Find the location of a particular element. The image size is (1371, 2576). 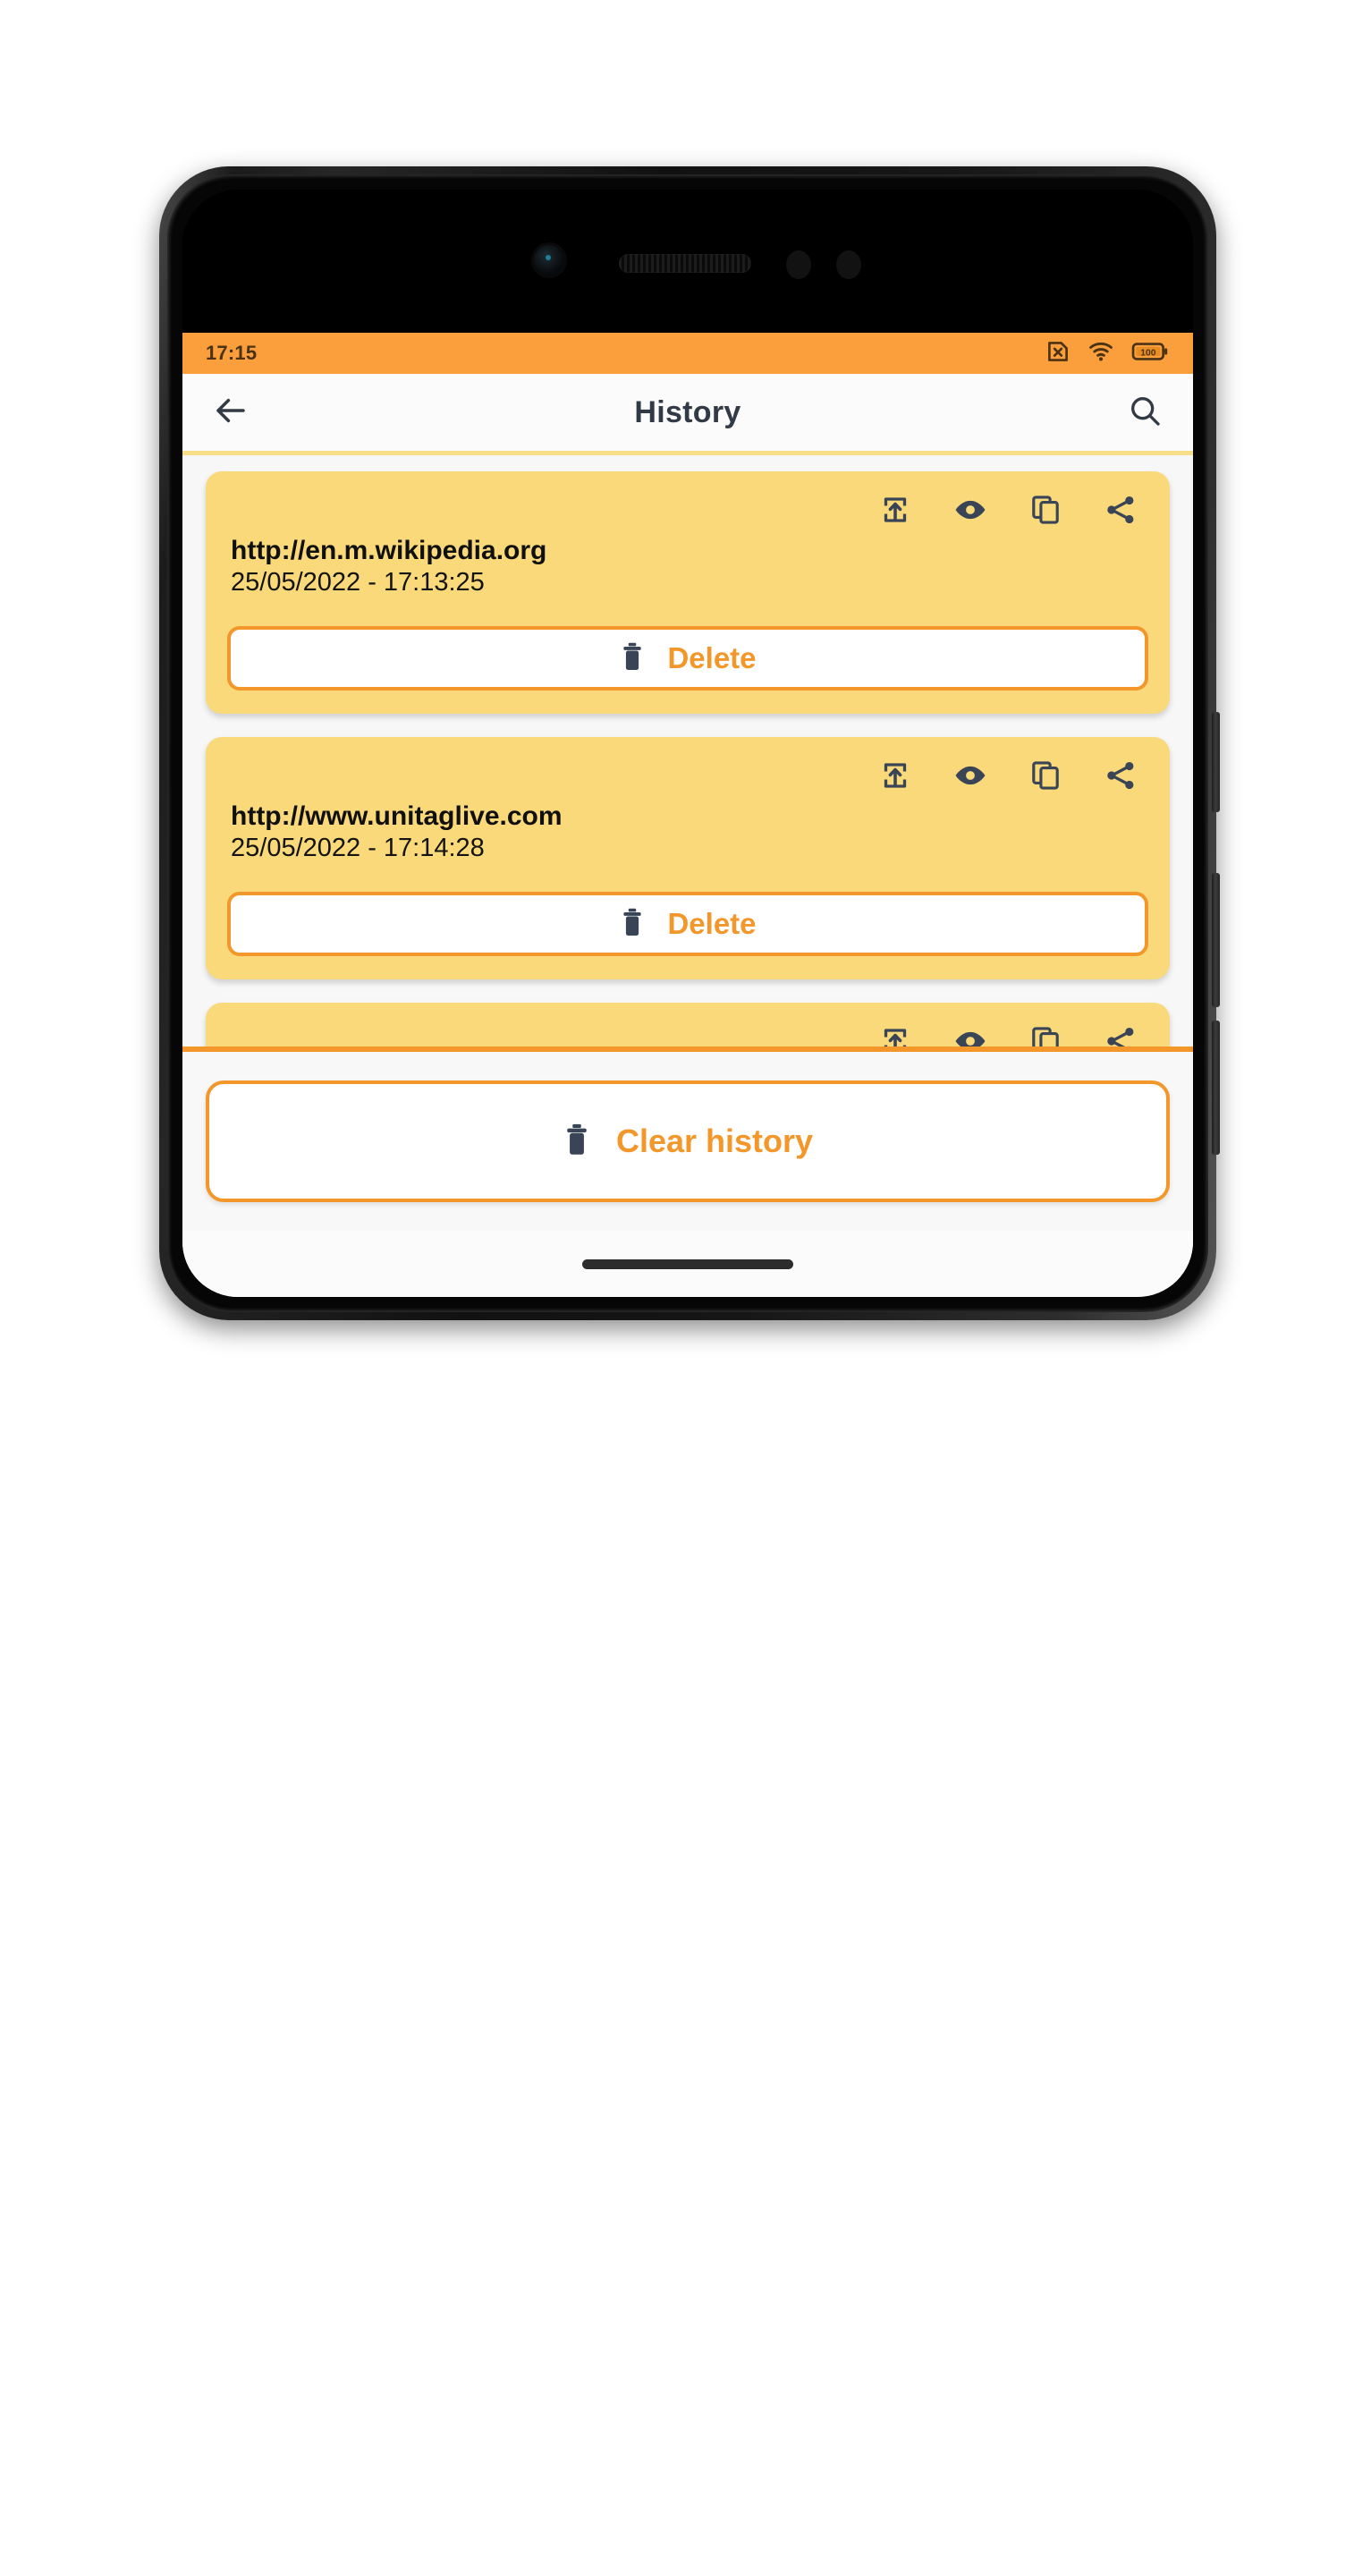

battery-level-text: 100 is located at coordinates (1147, 353).